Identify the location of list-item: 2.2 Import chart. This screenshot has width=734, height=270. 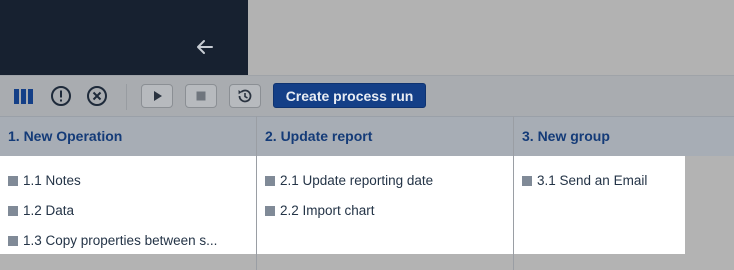
(320, 211).